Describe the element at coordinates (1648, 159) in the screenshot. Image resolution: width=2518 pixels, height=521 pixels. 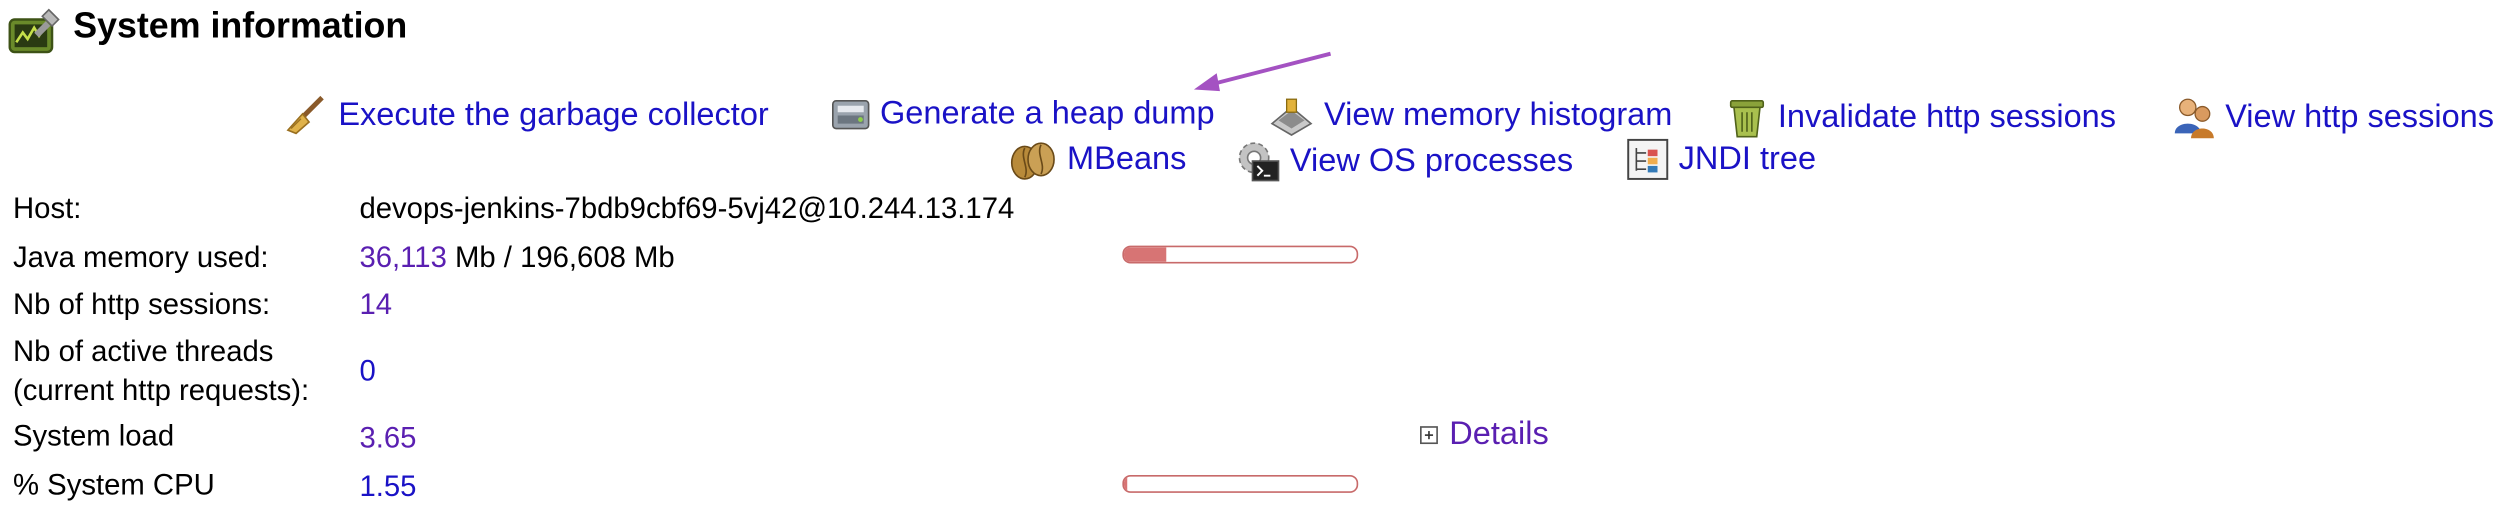
I see `tree-icon` at that location.